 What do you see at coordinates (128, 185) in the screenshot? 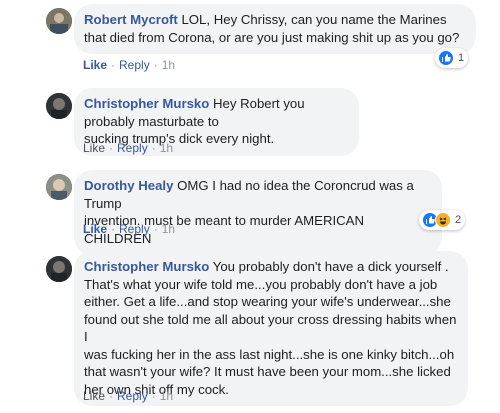
I see `comment-author: Dorothy Healy` at bounding box center [128, 185].